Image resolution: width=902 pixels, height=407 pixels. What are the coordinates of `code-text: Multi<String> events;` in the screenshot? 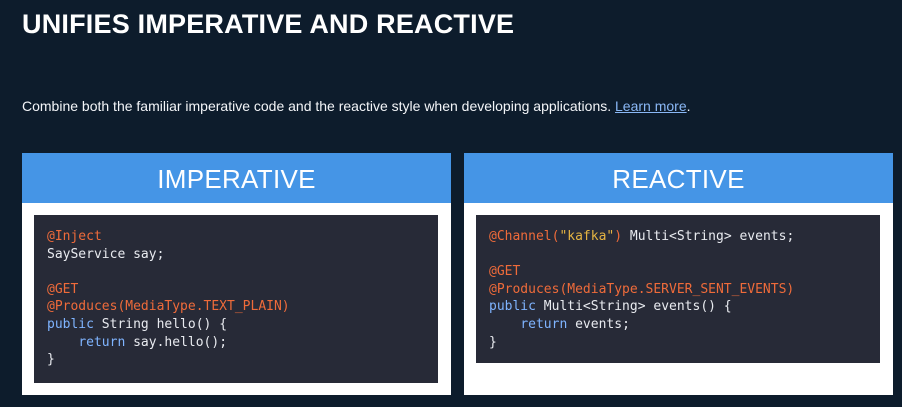 It's located at (708, 236).